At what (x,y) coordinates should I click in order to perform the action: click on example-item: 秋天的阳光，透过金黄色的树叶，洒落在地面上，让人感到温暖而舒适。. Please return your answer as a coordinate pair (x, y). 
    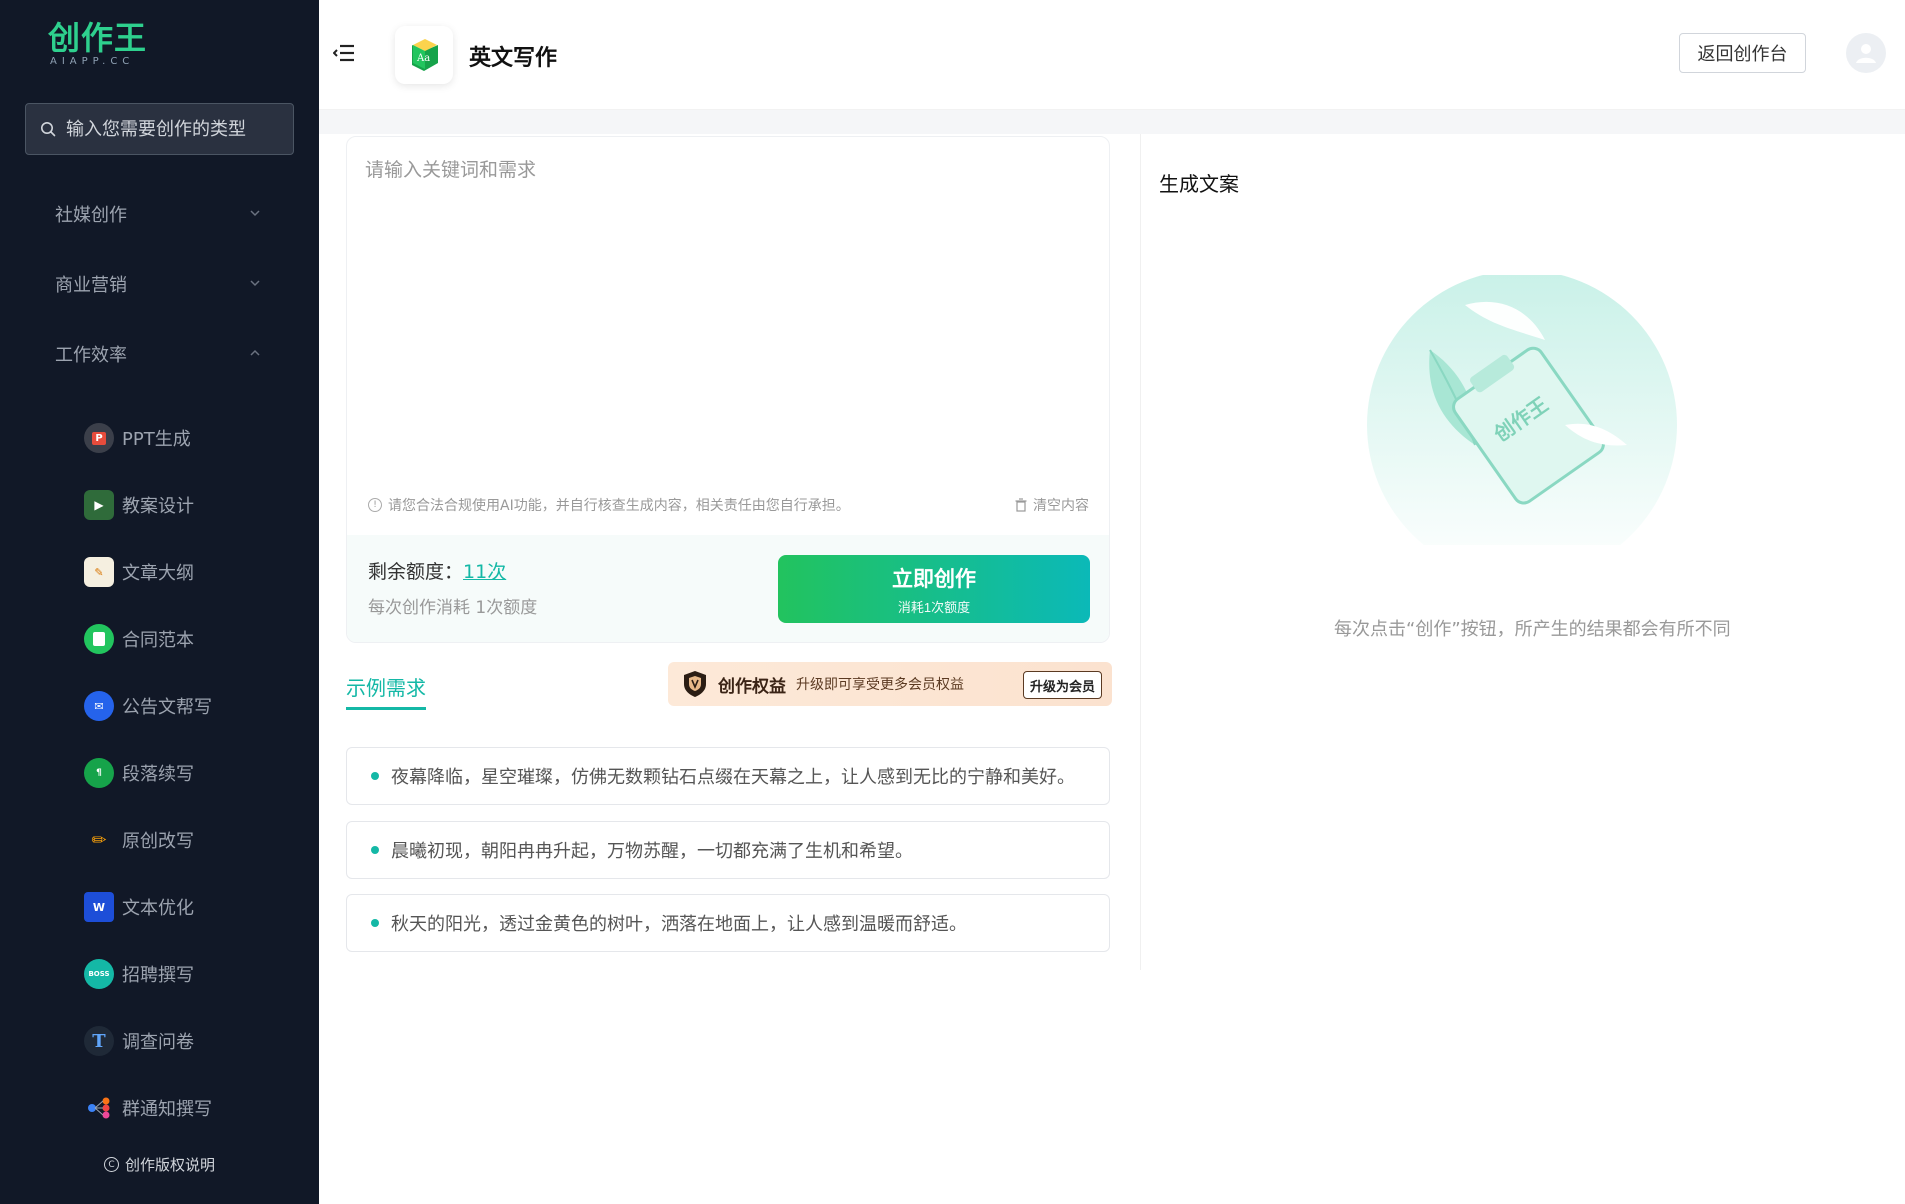
    Looking at the image, I should click on (728, 923).